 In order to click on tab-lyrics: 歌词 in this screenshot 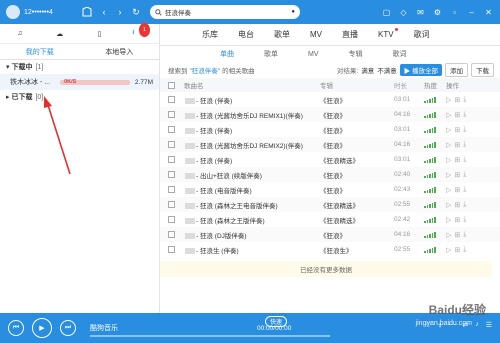, I will do `click(422, 34)`.